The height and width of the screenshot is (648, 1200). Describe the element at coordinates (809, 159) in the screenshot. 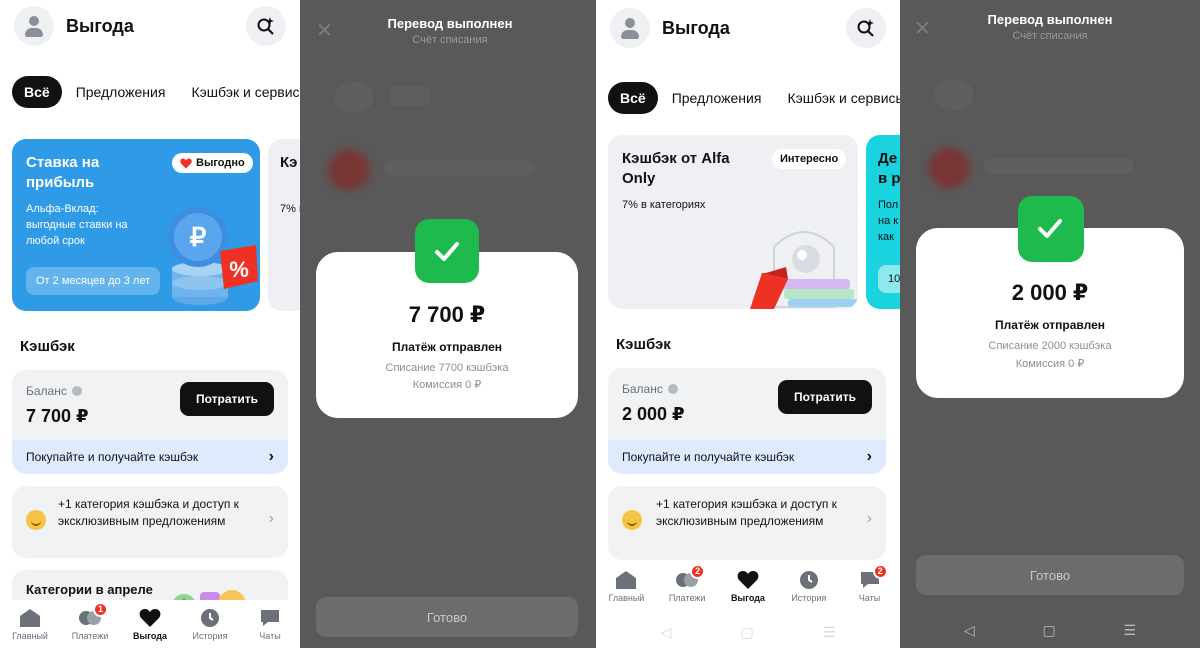

I see `badge-label: Интересно` at that location.